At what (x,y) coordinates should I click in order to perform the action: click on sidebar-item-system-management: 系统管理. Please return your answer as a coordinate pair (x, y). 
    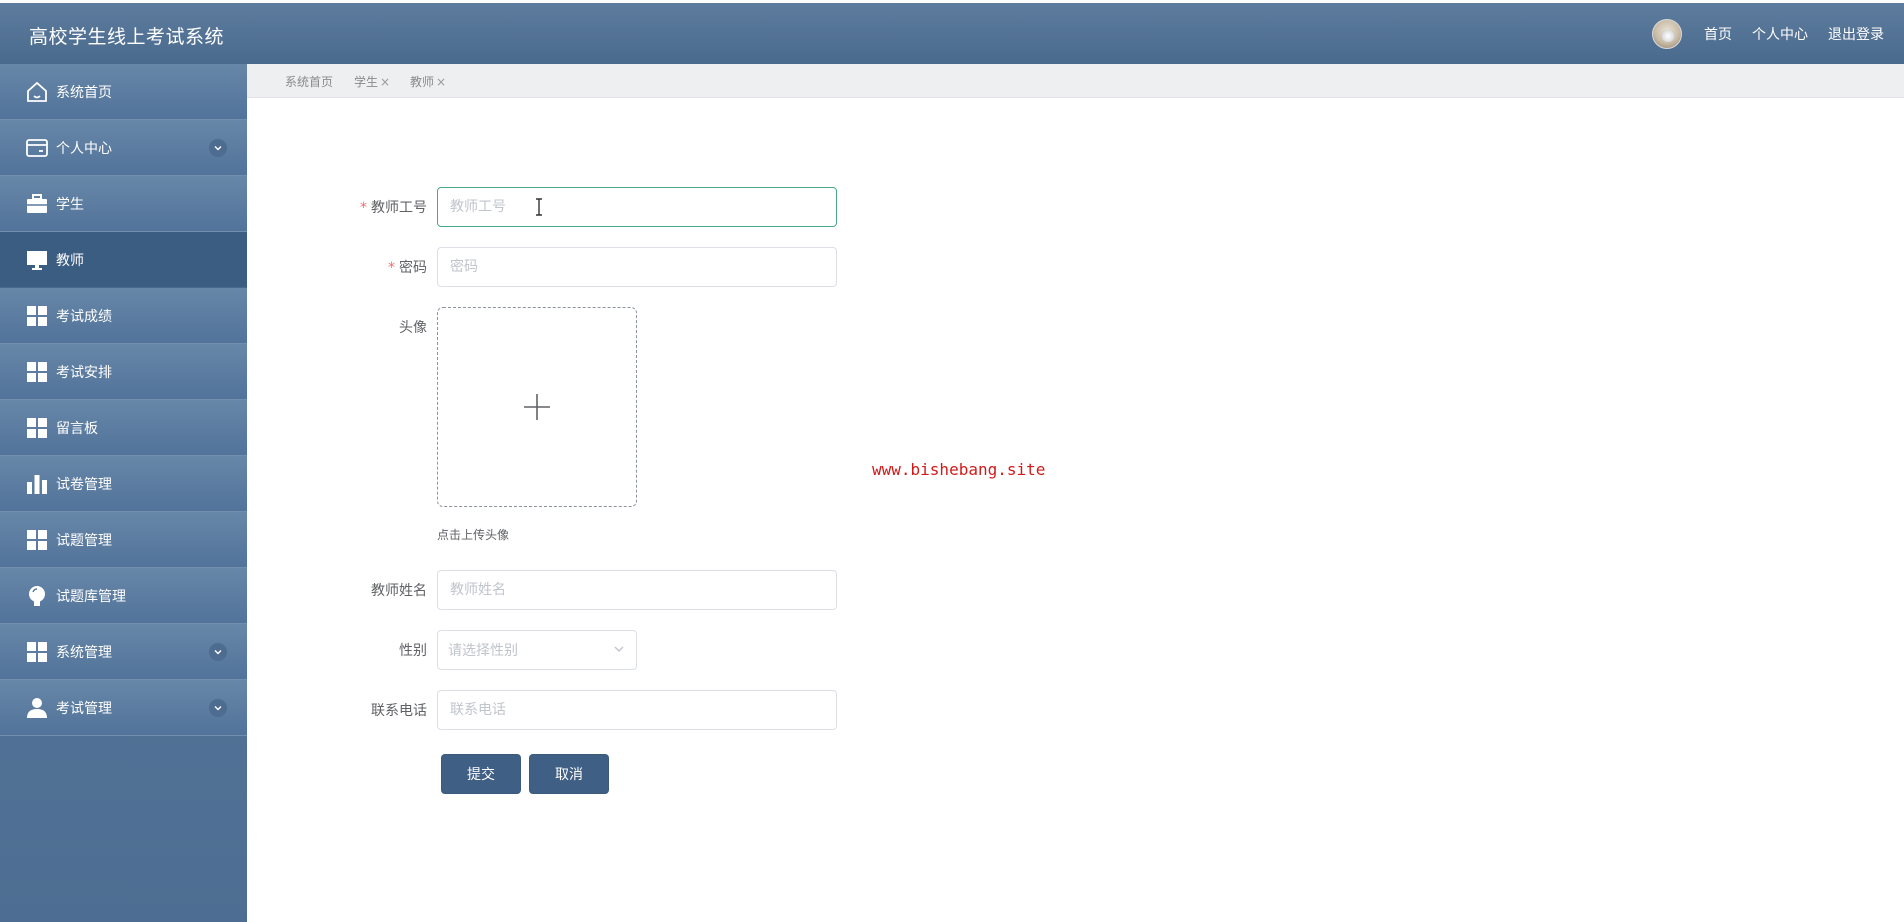
    Looking at the image, I should click on (123, 652).